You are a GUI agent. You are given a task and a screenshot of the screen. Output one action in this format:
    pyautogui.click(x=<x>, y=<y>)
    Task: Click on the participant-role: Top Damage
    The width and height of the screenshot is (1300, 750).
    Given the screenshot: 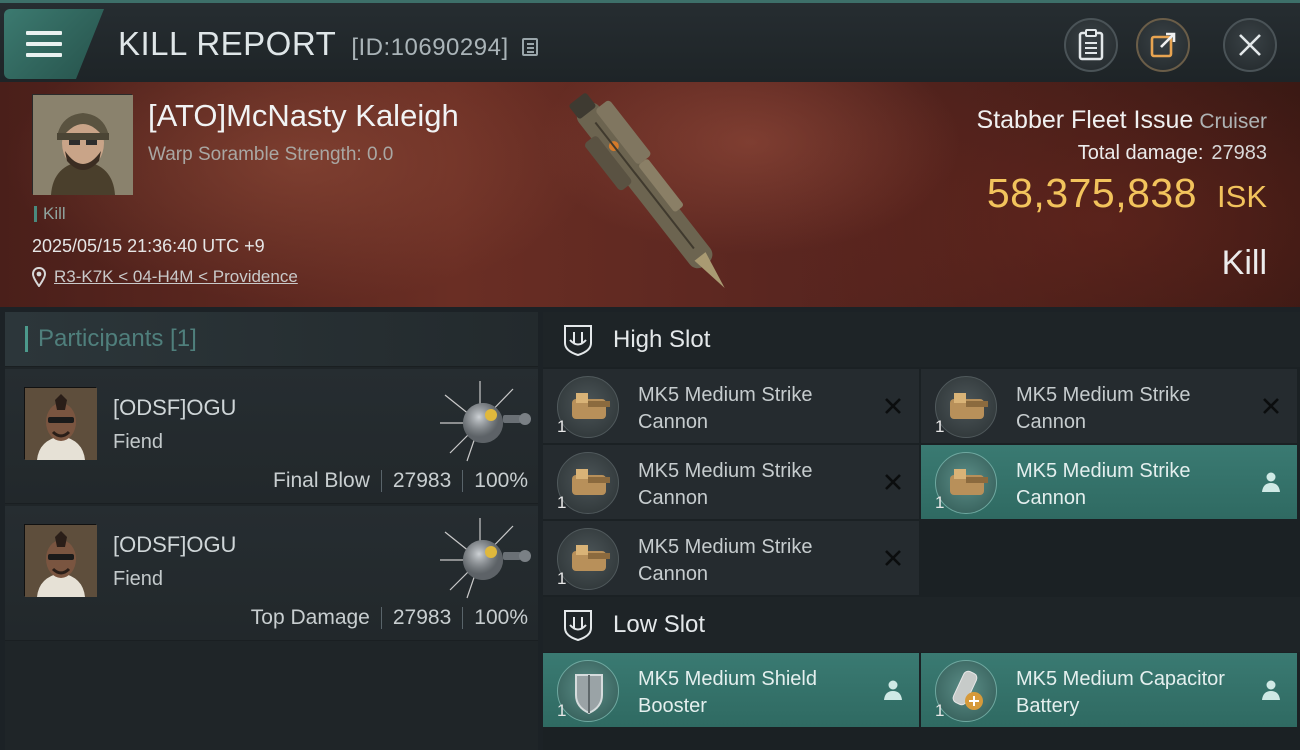 What is the action you would take?
    pyautogui.click(x=310, y=617)
    